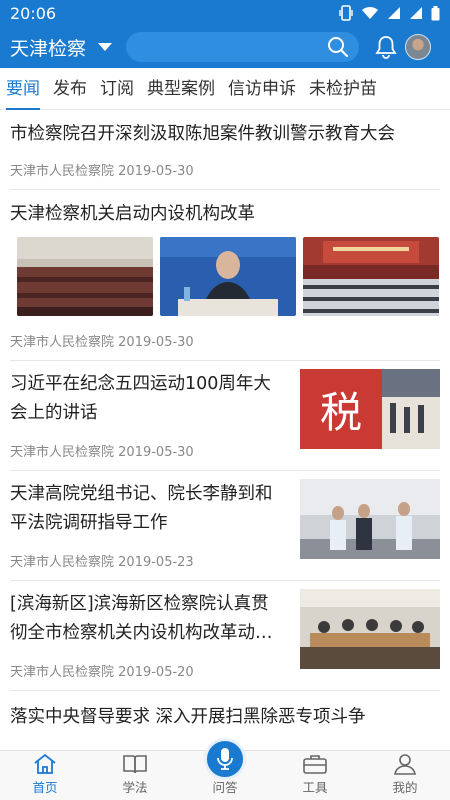 This screenshot has width=450, height=800. I want to click on status-time: 20:06, so click(33, 13).